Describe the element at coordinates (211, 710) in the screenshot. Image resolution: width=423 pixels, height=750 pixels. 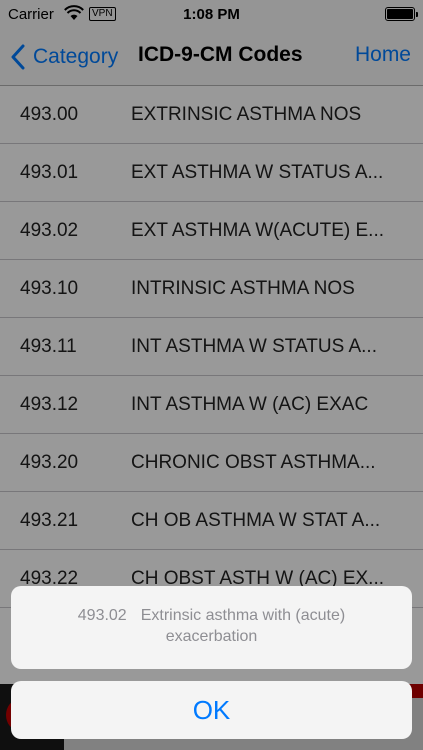
I see `ok-button: OK` at that location.